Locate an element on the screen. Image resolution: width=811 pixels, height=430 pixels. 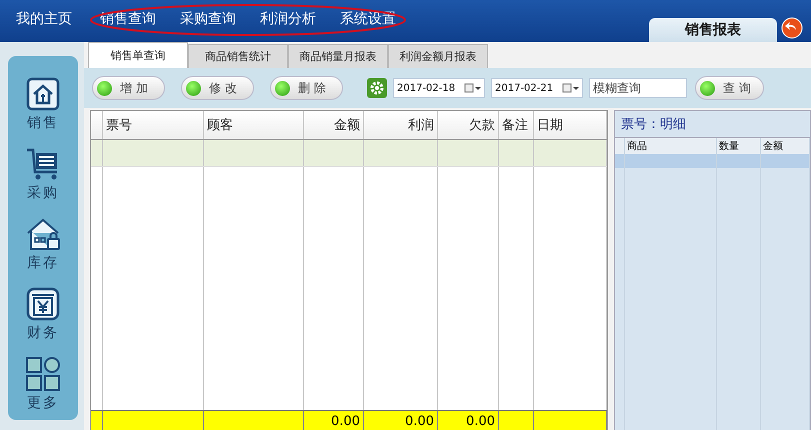
sidebar-label: 财务 is located at coordinates (43, 333).